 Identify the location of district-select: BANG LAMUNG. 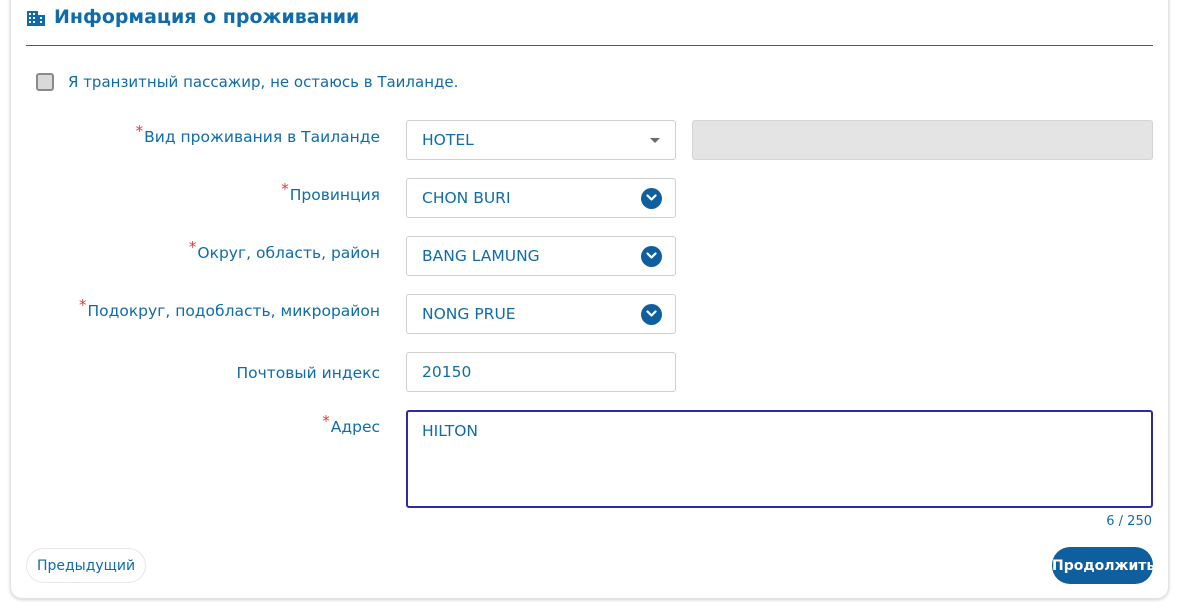
(541, 256).